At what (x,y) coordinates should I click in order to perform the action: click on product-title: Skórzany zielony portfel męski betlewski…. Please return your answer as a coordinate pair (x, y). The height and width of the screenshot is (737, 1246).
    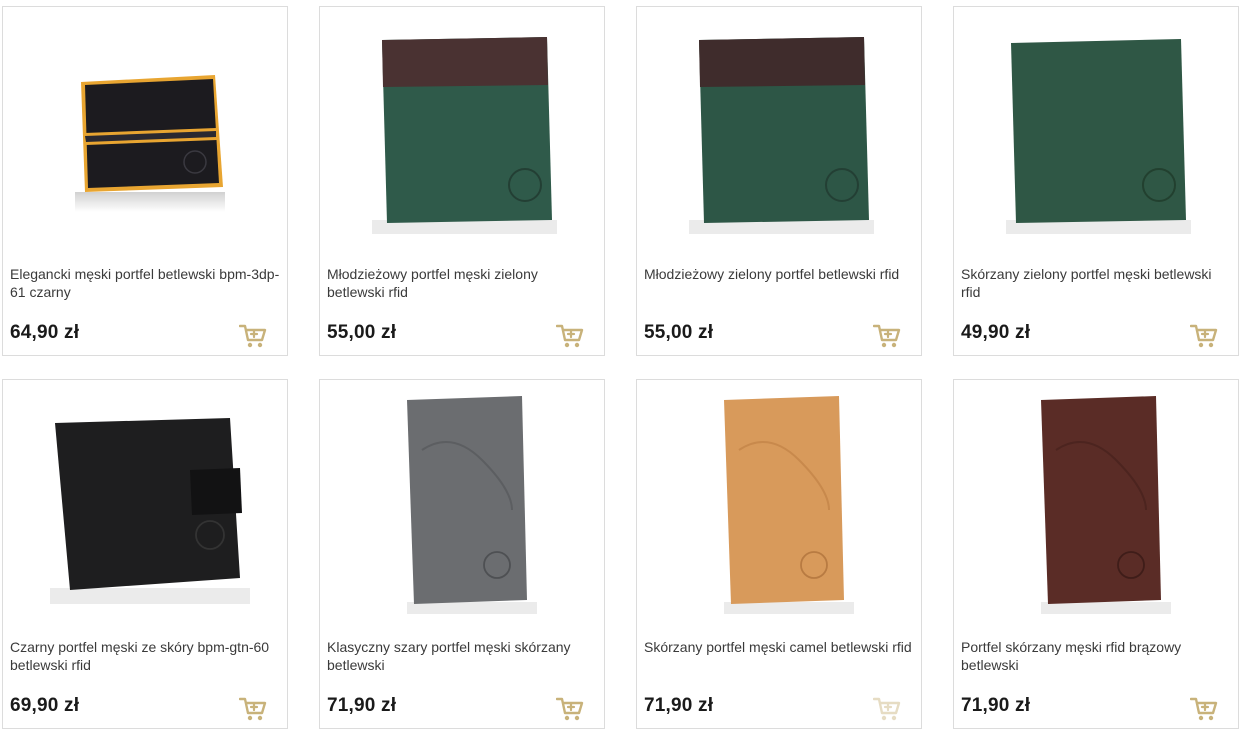
    Looking at the image, I should click on (1096, 283).